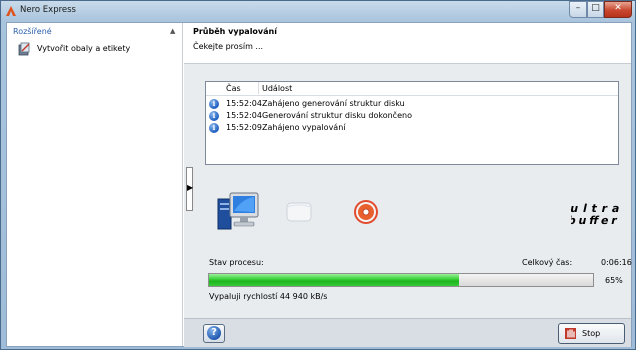 This screenshot has width=636, height=350. I want to click on progress-percent: 65%, so click(614, 280).